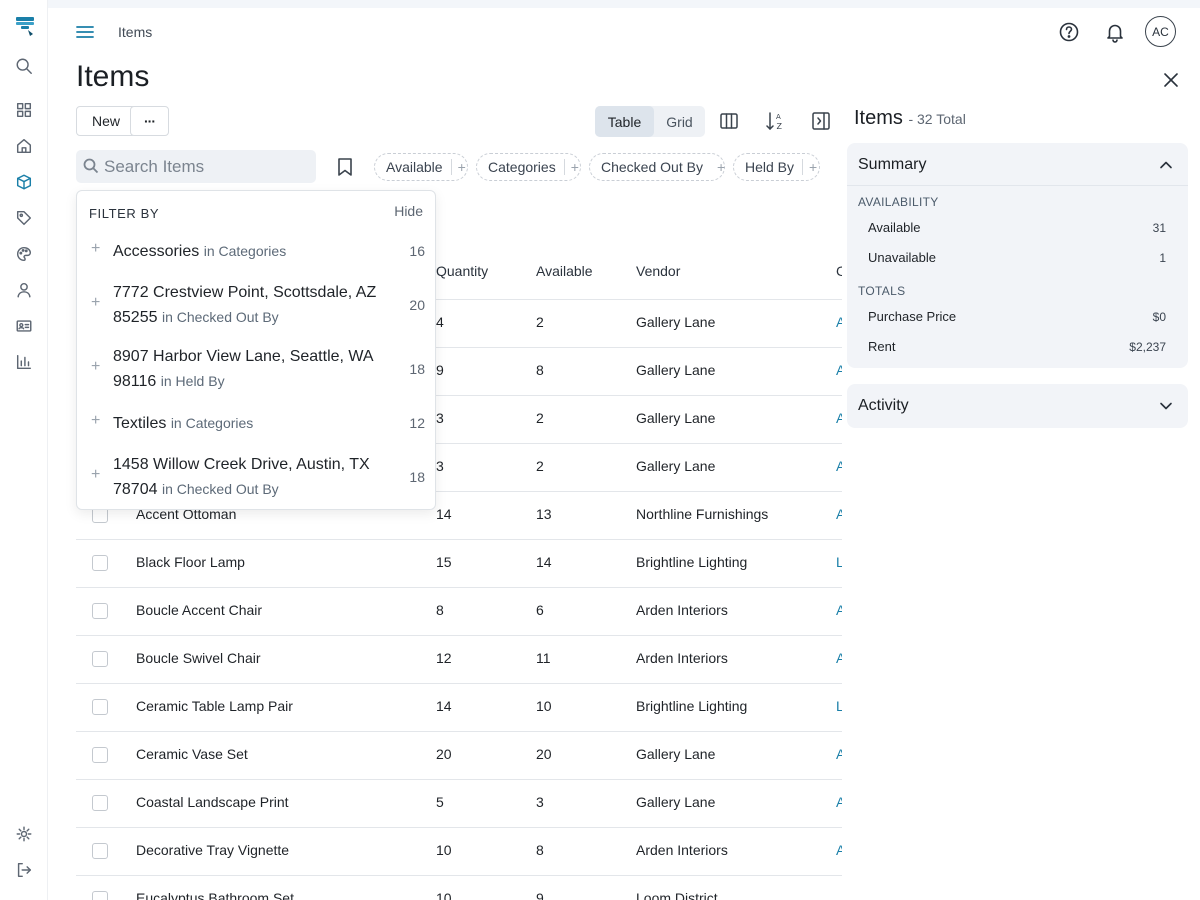 The image size is (1200, 900). What do you see at coordinates (883, 406) in the screenshot?
I see `activity-title: Activity` at bounding box center [883, 406].